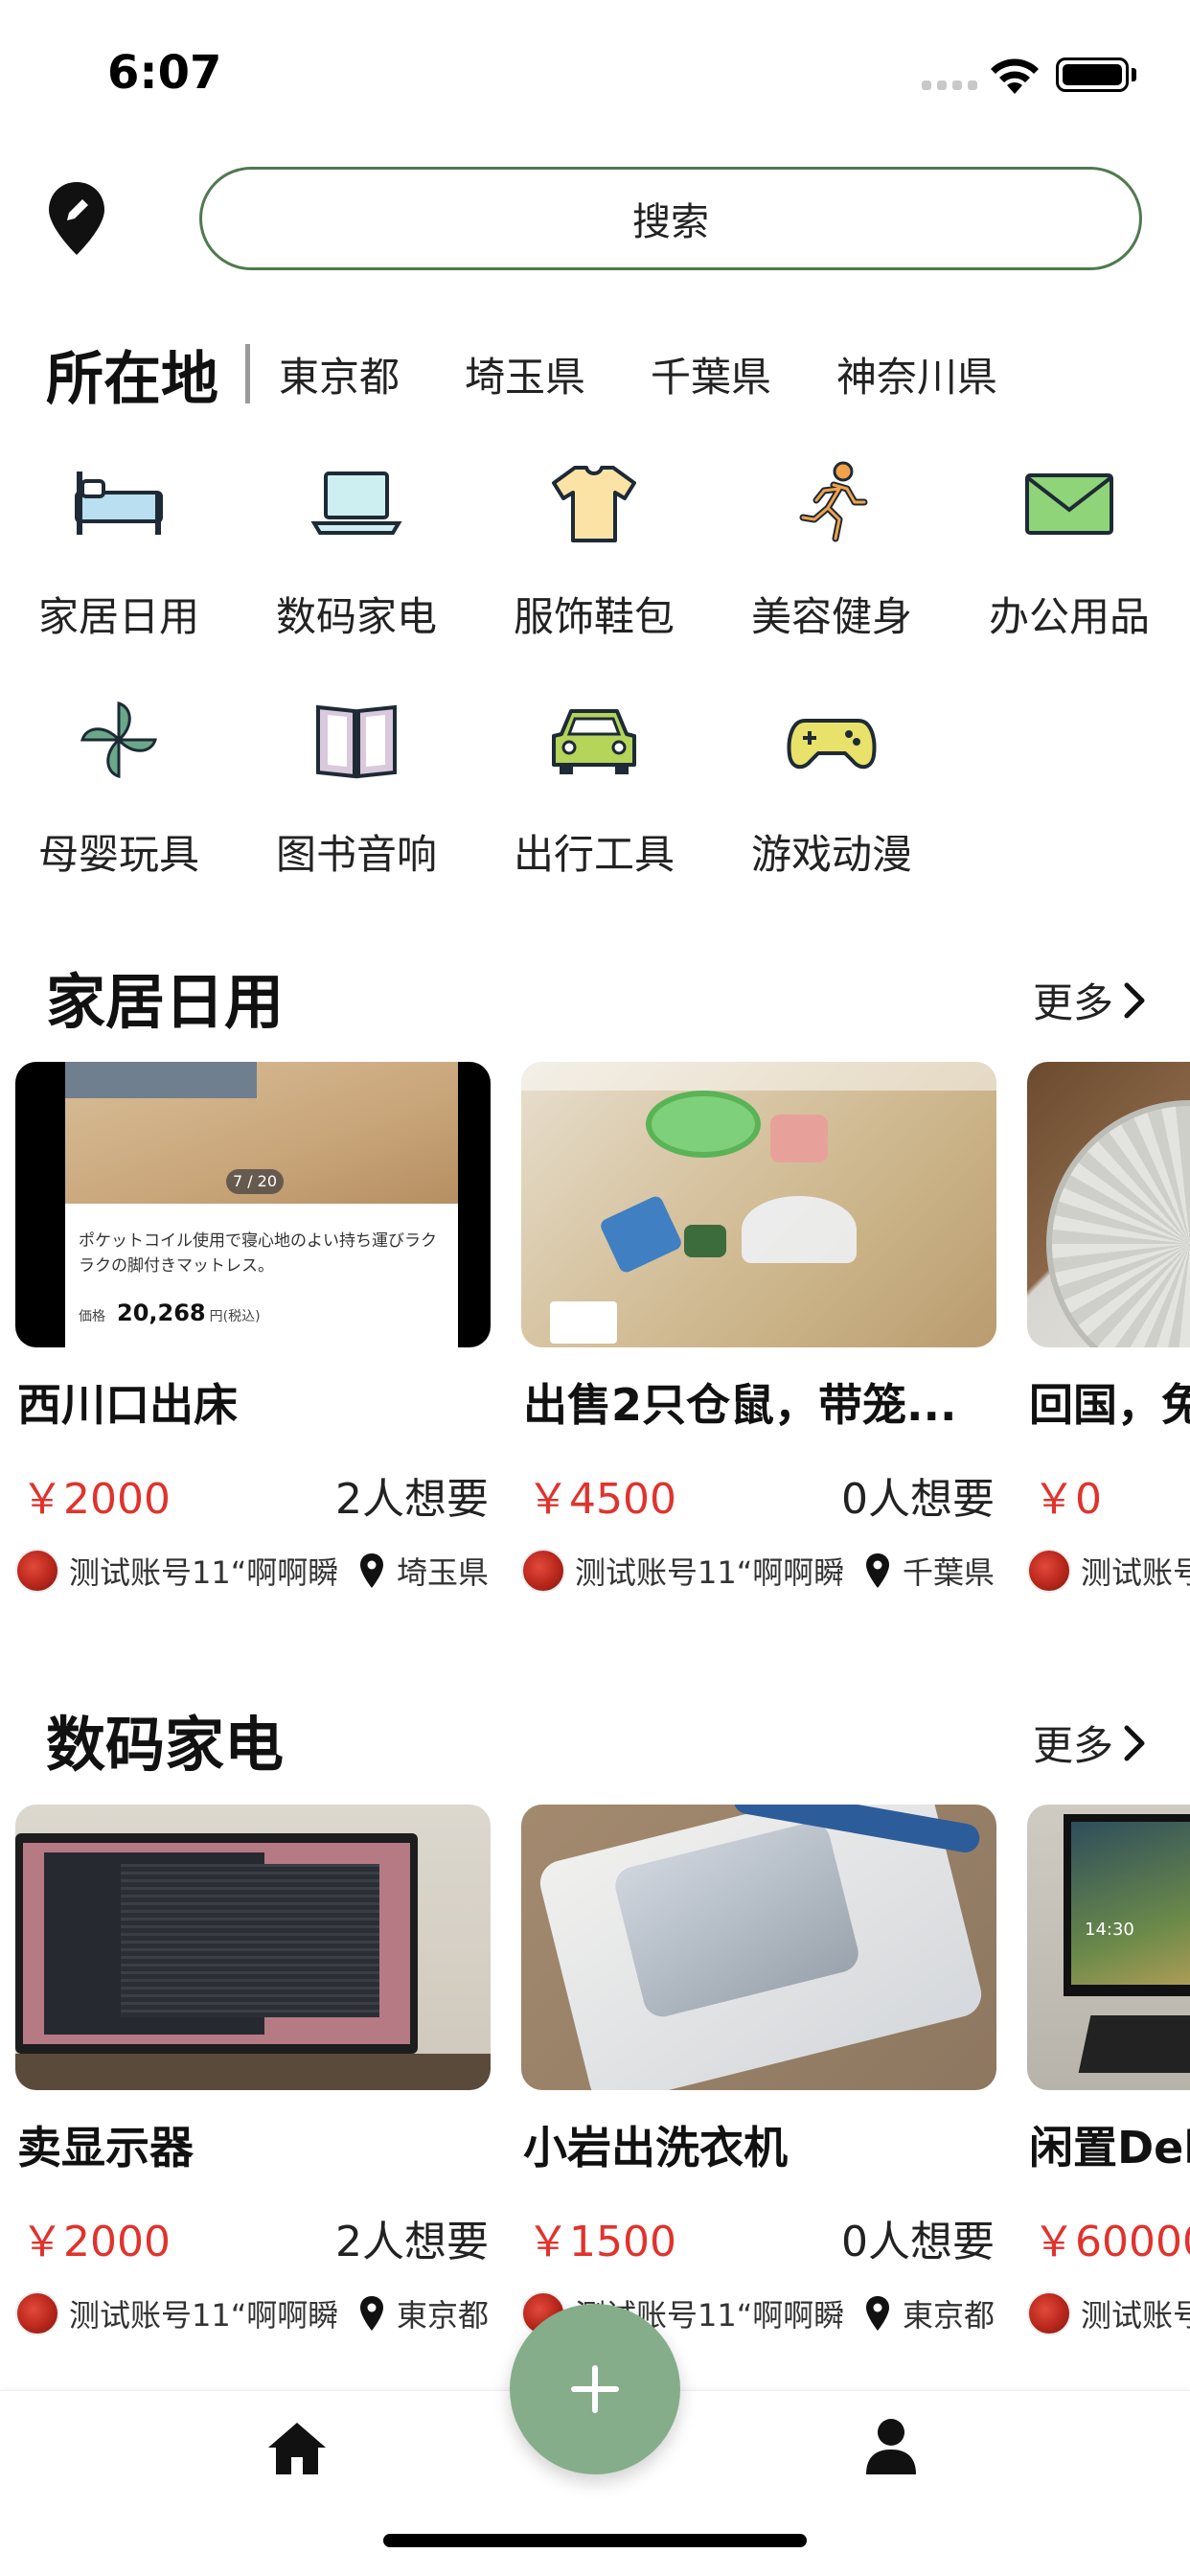 The image size is (1190, 2576). What do you see at coordinates (1108, 1947) in the screenshot?
I see `product-image: 14:30` at bounding box center [1108, 1947].